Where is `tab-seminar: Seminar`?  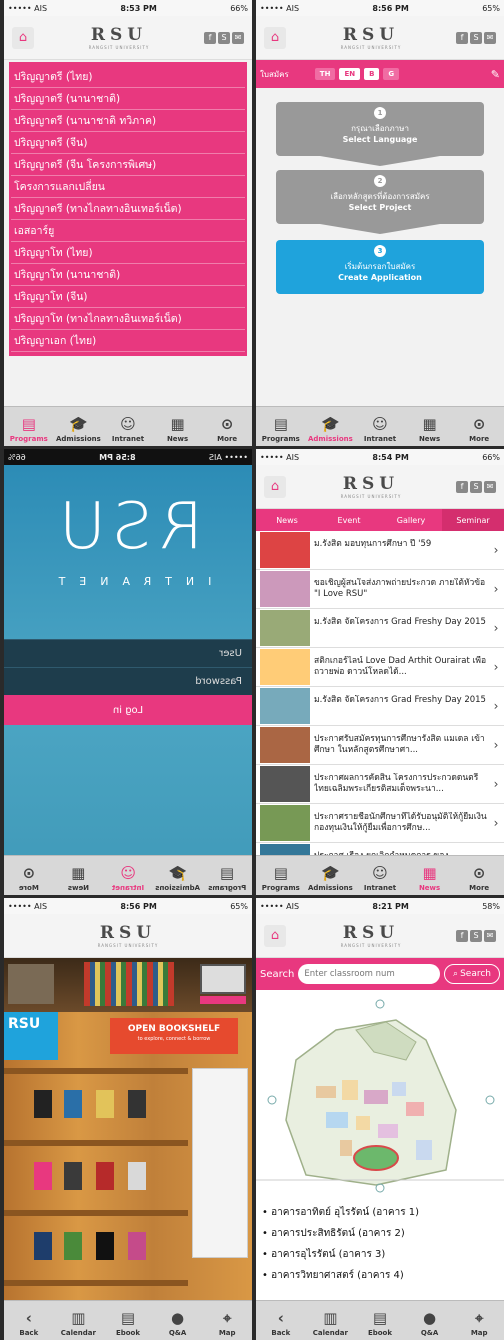
tab-seminar: Seminar is located at coordinates (473, 520).